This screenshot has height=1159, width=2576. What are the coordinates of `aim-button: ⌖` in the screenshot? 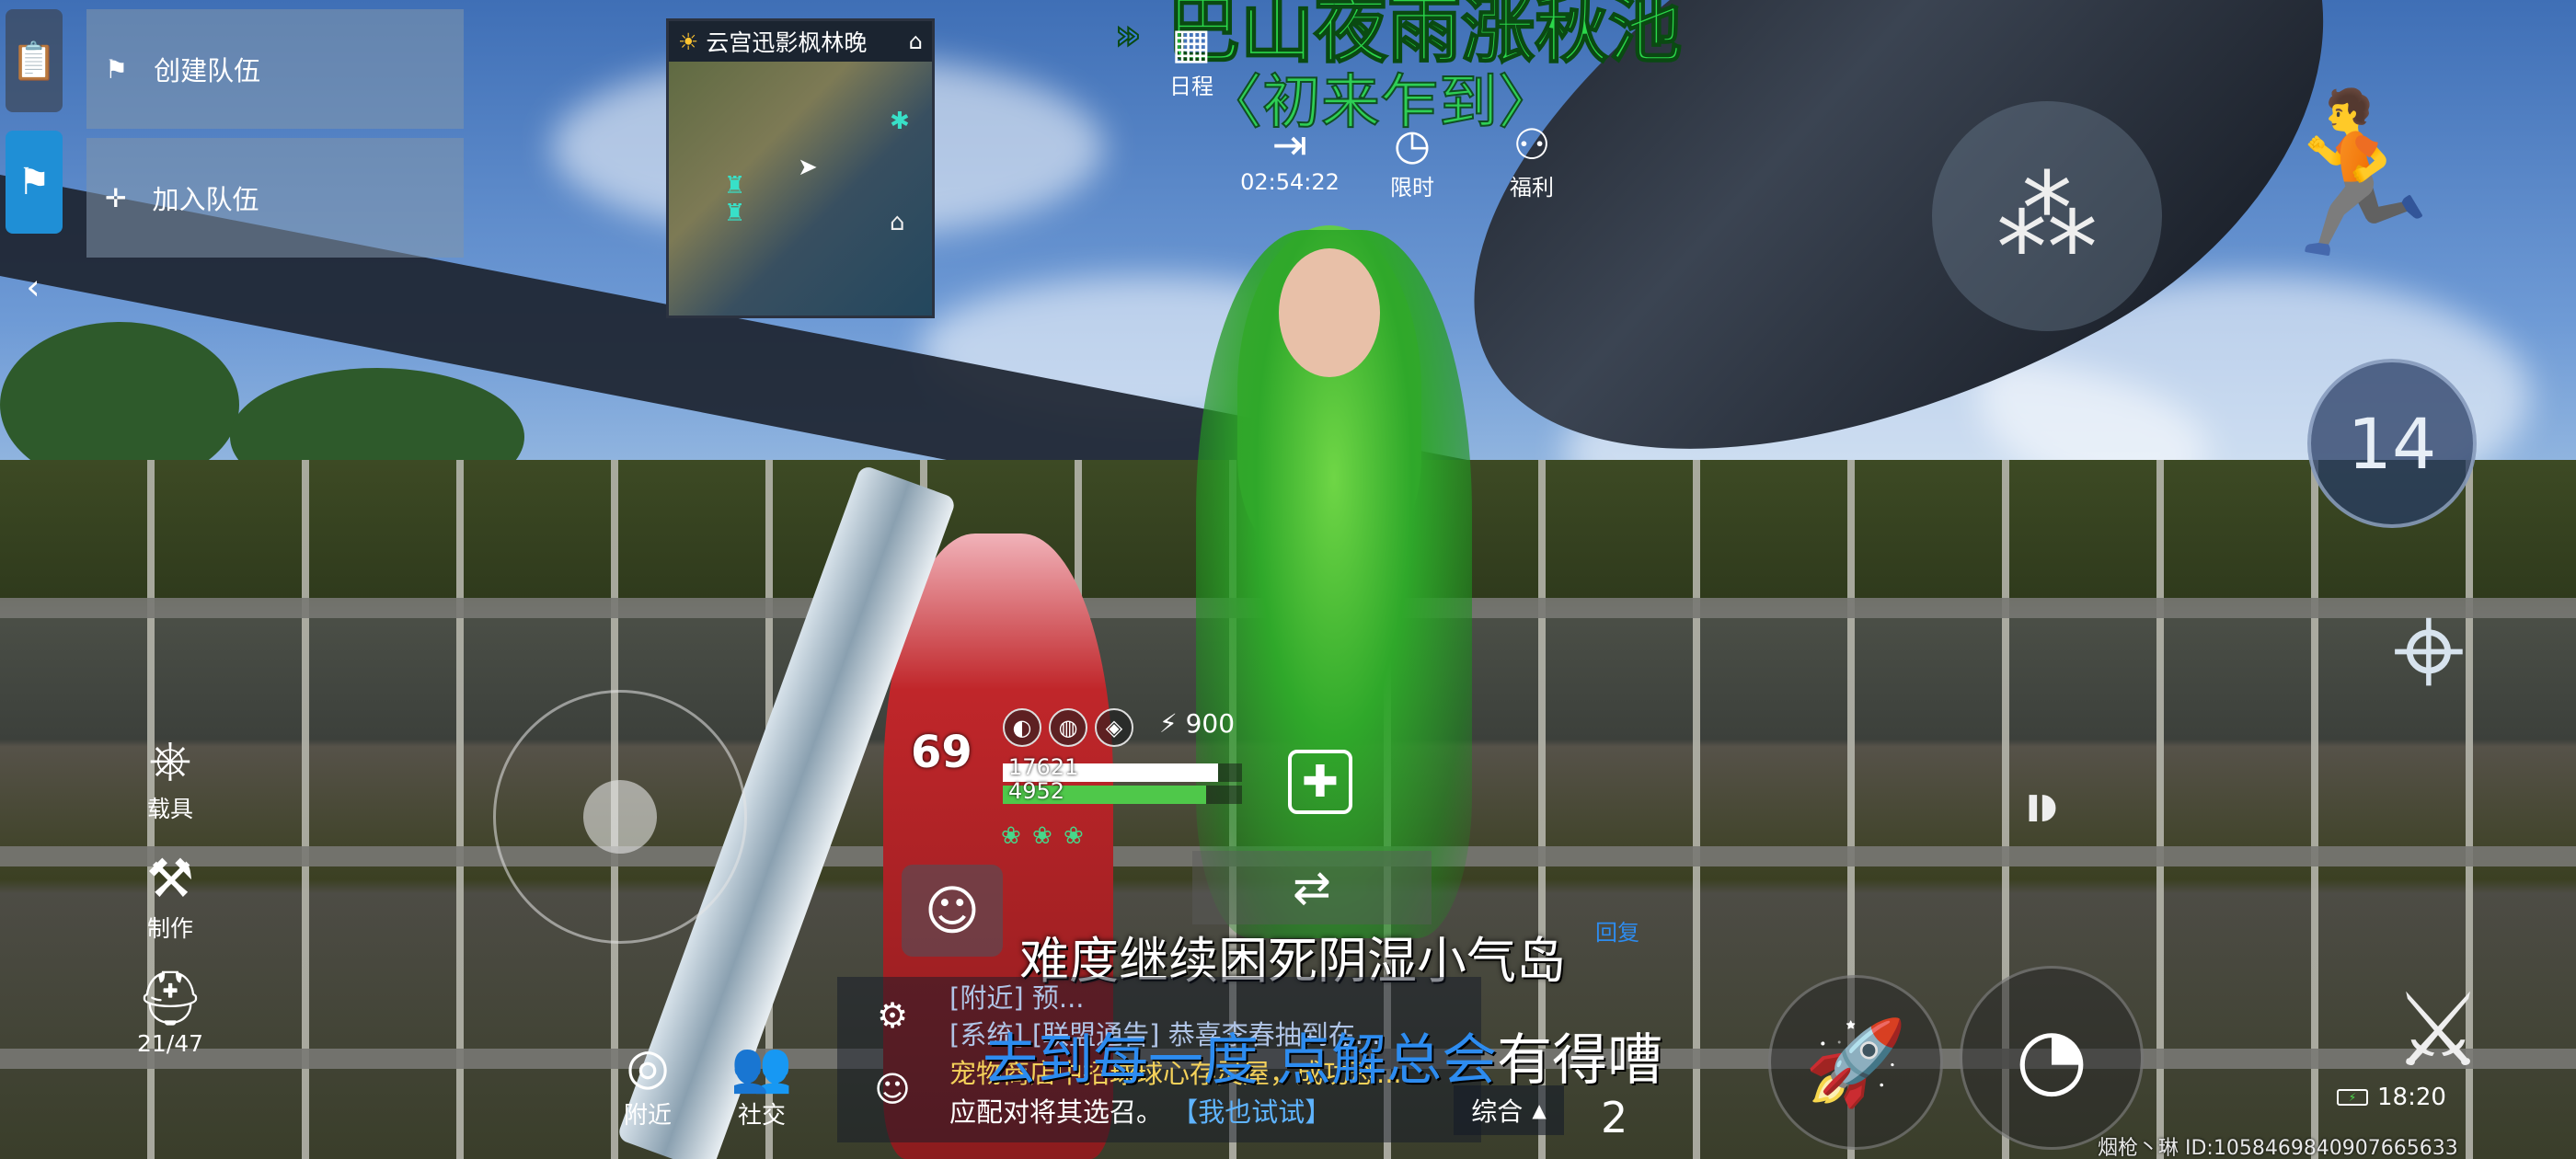 It's located at (2428, 651).